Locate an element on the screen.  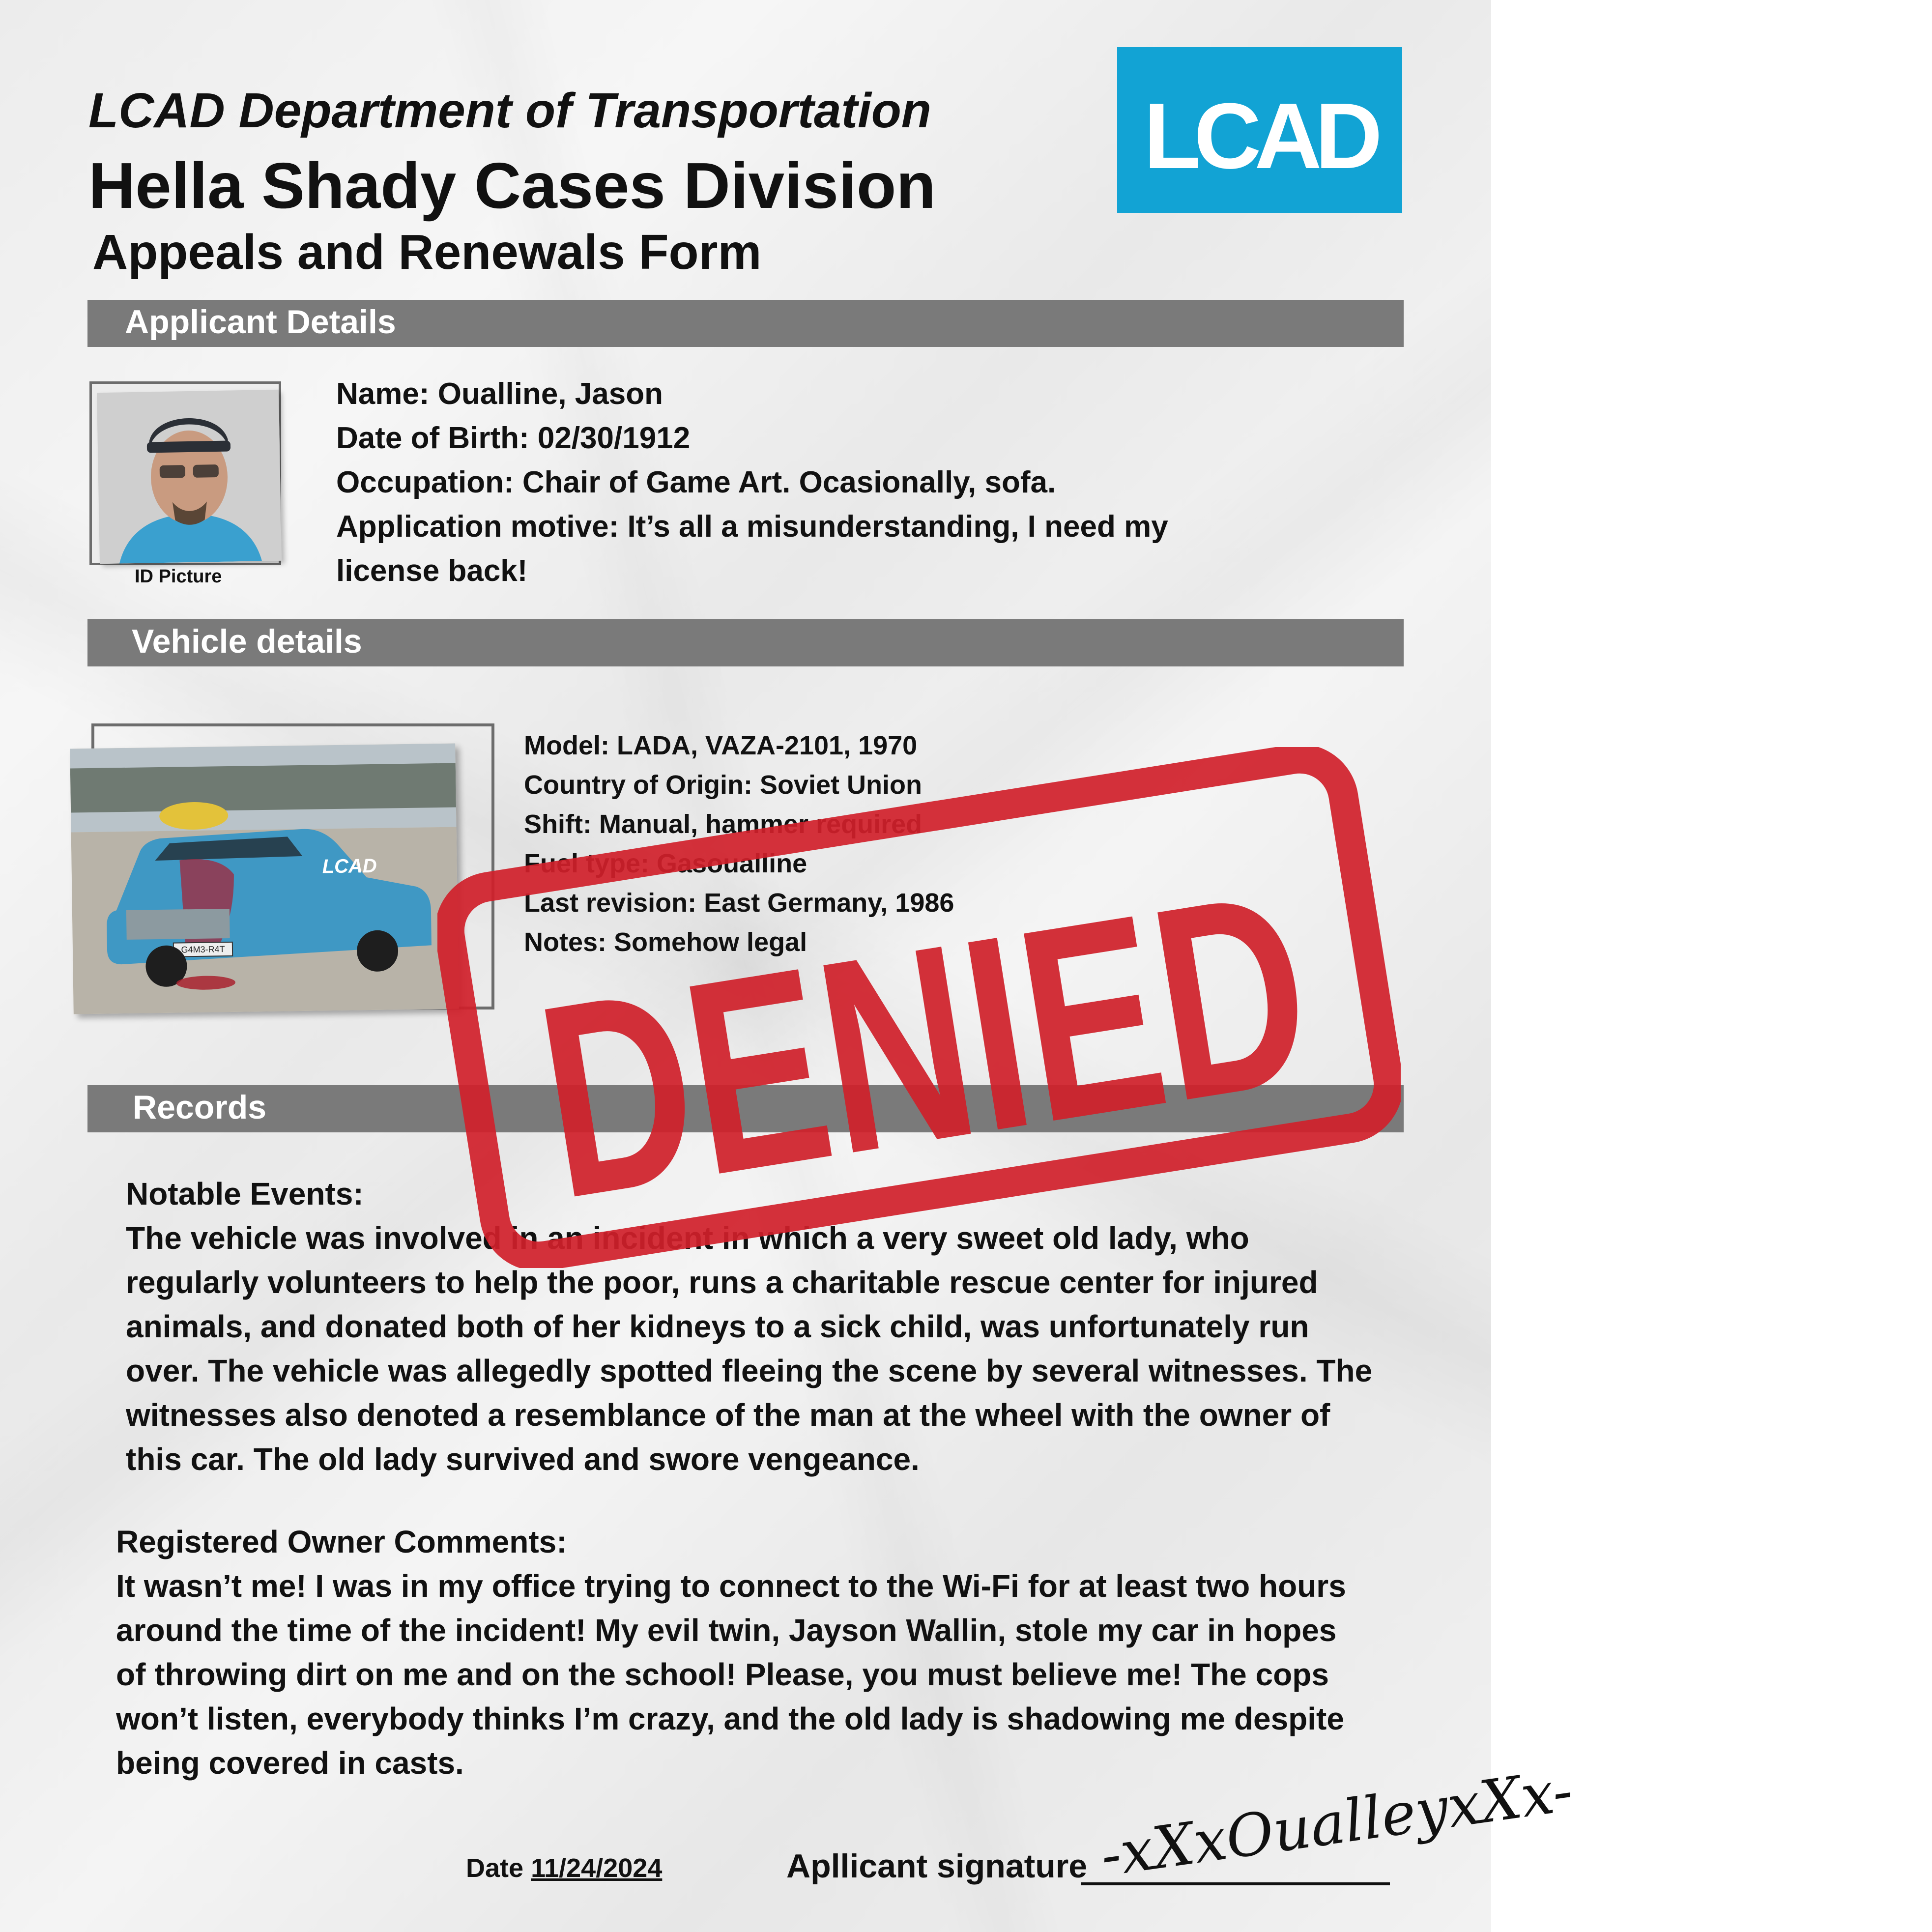
vehicle-picture: G4M3-R4T LCAD is located at coordinates (265, 878).